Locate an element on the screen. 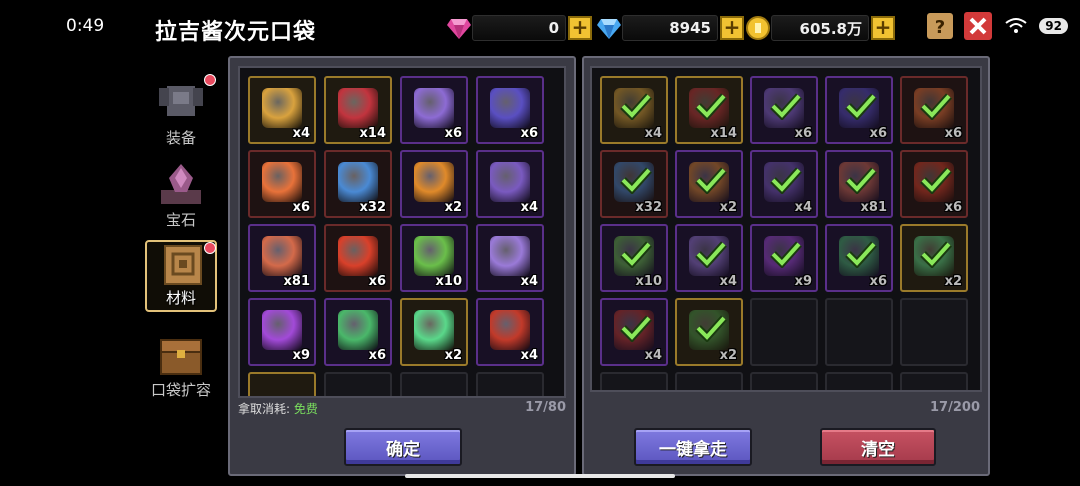 Image resolution: width=1080 pixels, height=486 pixels. potion-icon is located at coordinates (282, 330).